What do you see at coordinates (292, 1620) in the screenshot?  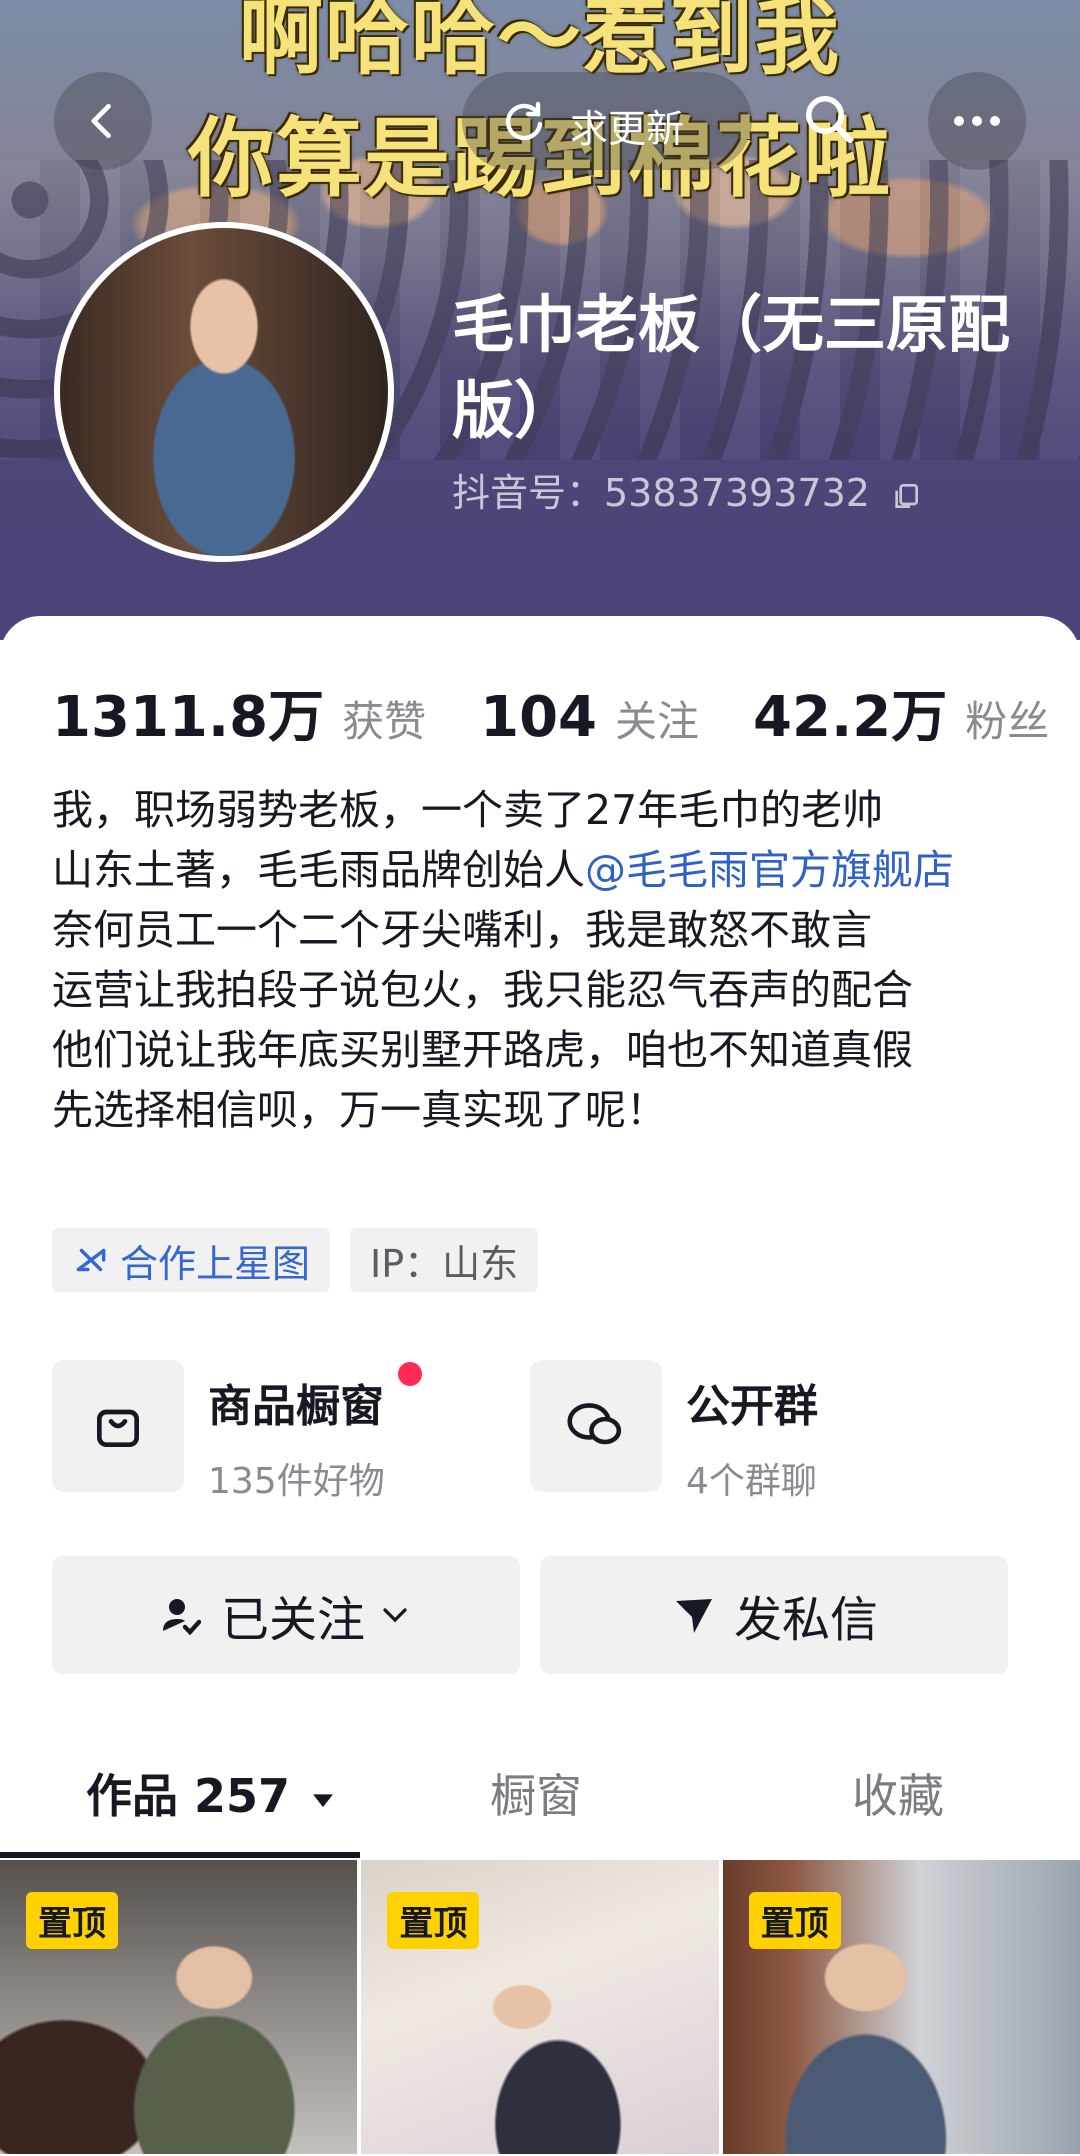 I see `followed-label: 已关注` at bounding box center [292, 1620].